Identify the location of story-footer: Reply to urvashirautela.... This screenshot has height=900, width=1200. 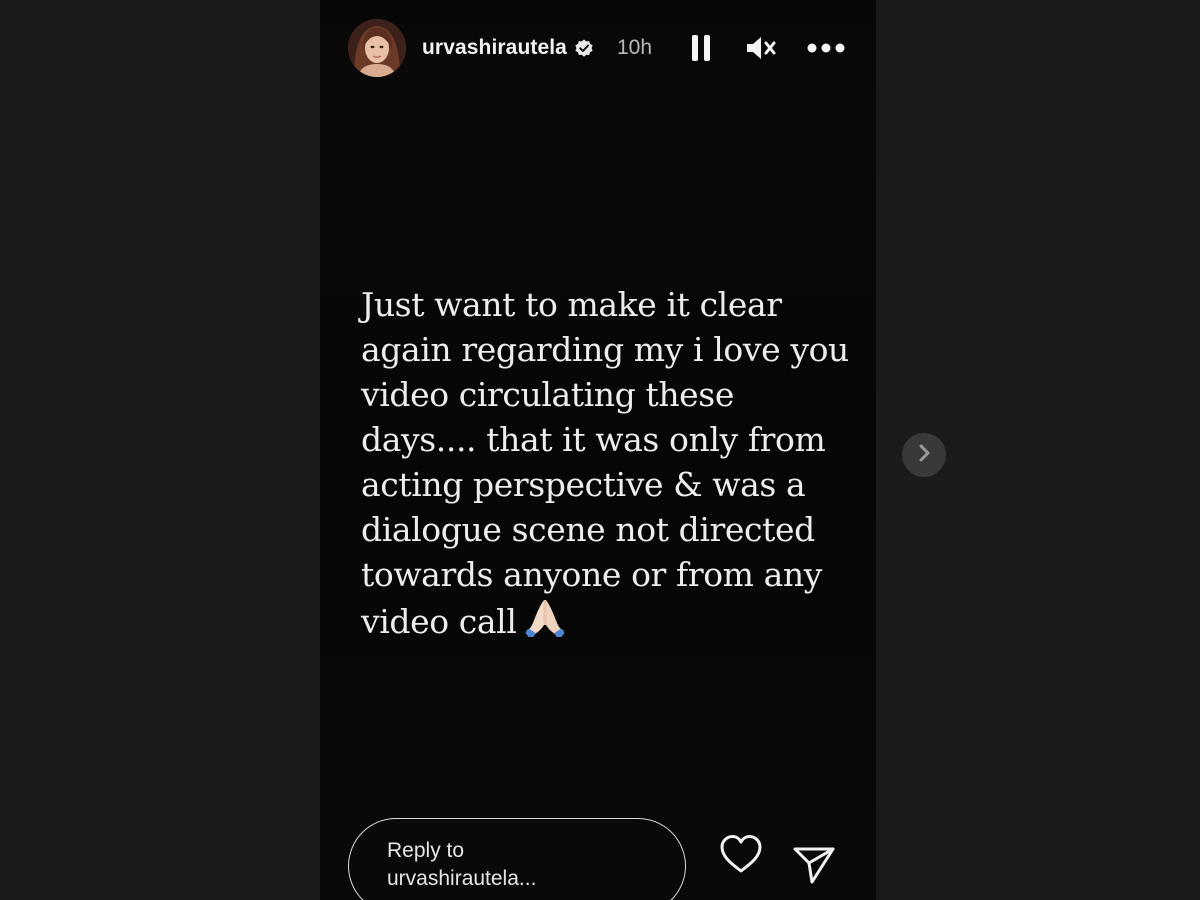
(597, 859).